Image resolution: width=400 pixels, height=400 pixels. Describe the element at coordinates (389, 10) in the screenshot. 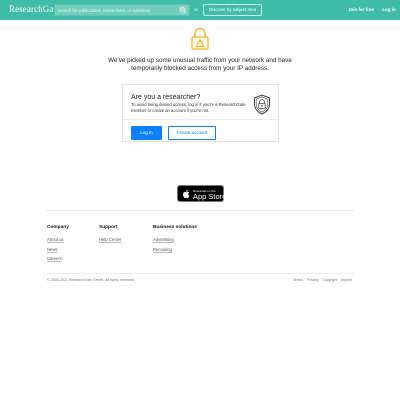

I see `header-login-link: Log in` at that location.